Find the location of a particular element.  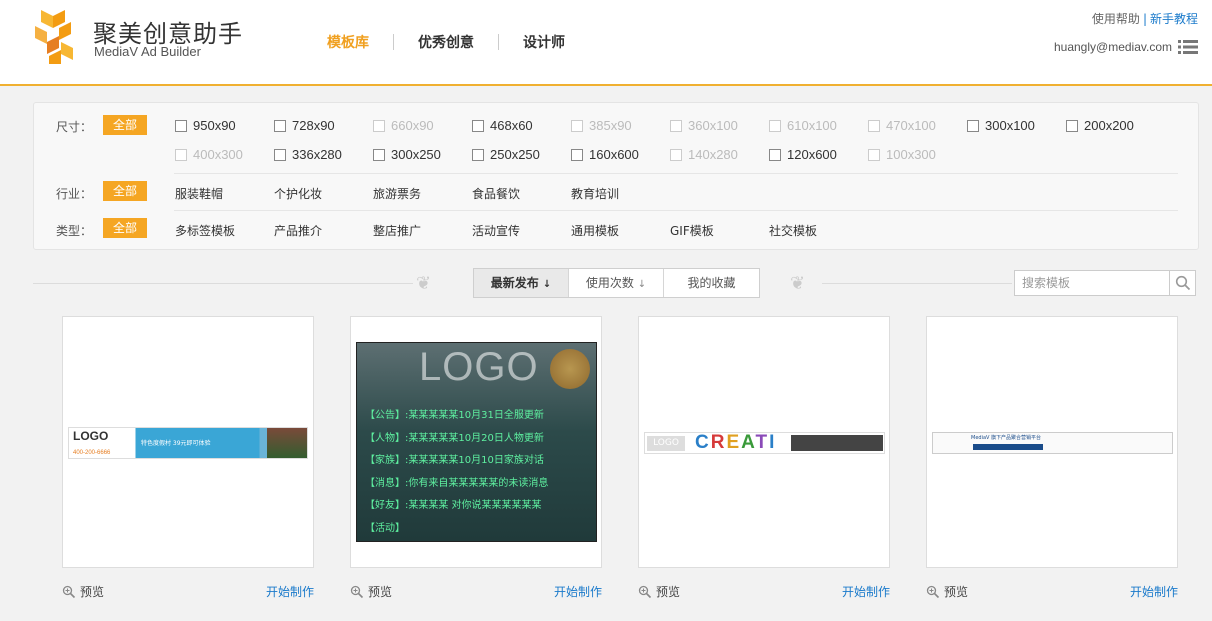

size-option-disabled: 360x100 is located at coordinates (704, 125).